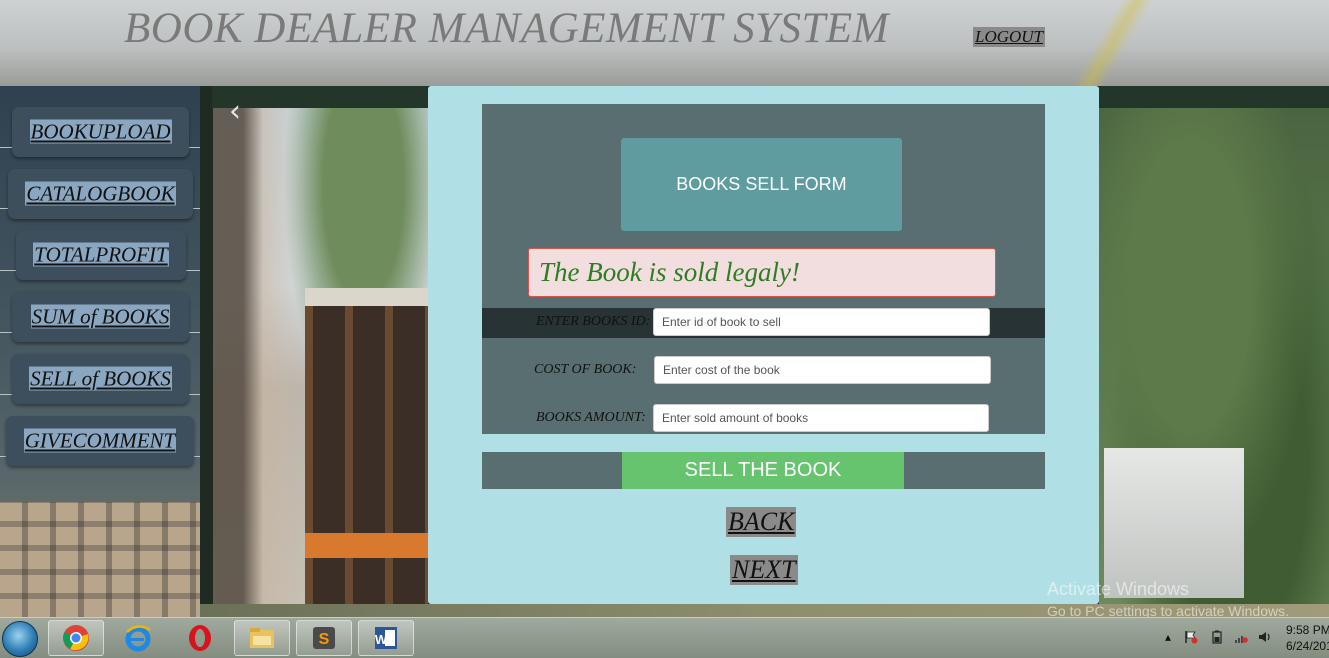 The height and width of the screenshot is (658, 1329). I want to click on sidebar-item-givecomment: GIVECOMMENT, so click(100, 441).